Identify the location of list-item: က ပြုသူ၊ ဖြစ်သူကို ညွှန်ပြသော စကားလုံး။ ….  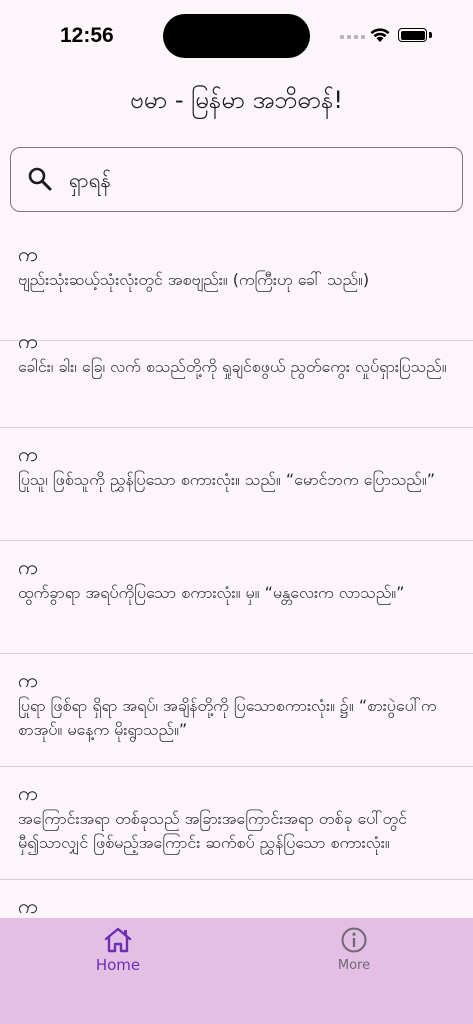
(236, 484).